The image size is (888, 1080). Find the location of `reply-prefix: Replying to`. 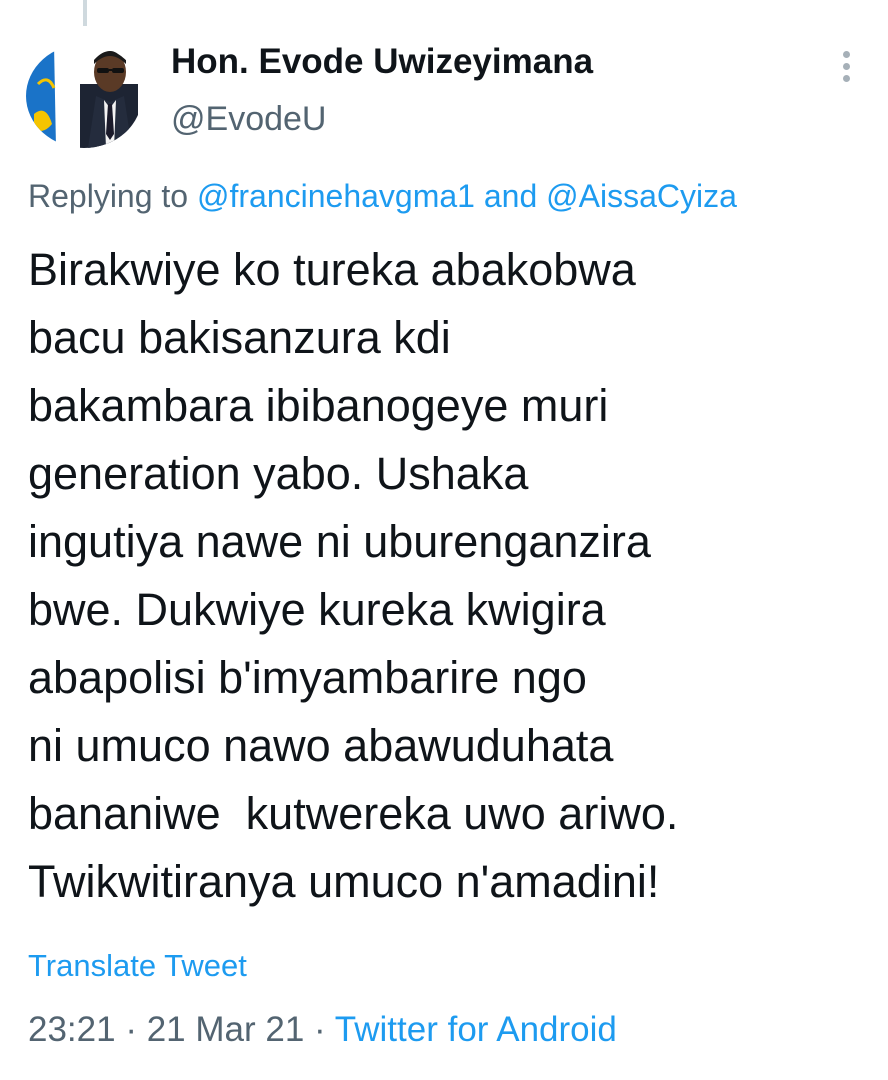

reply-prefix: Replying to is located at coordinates (108, 196).